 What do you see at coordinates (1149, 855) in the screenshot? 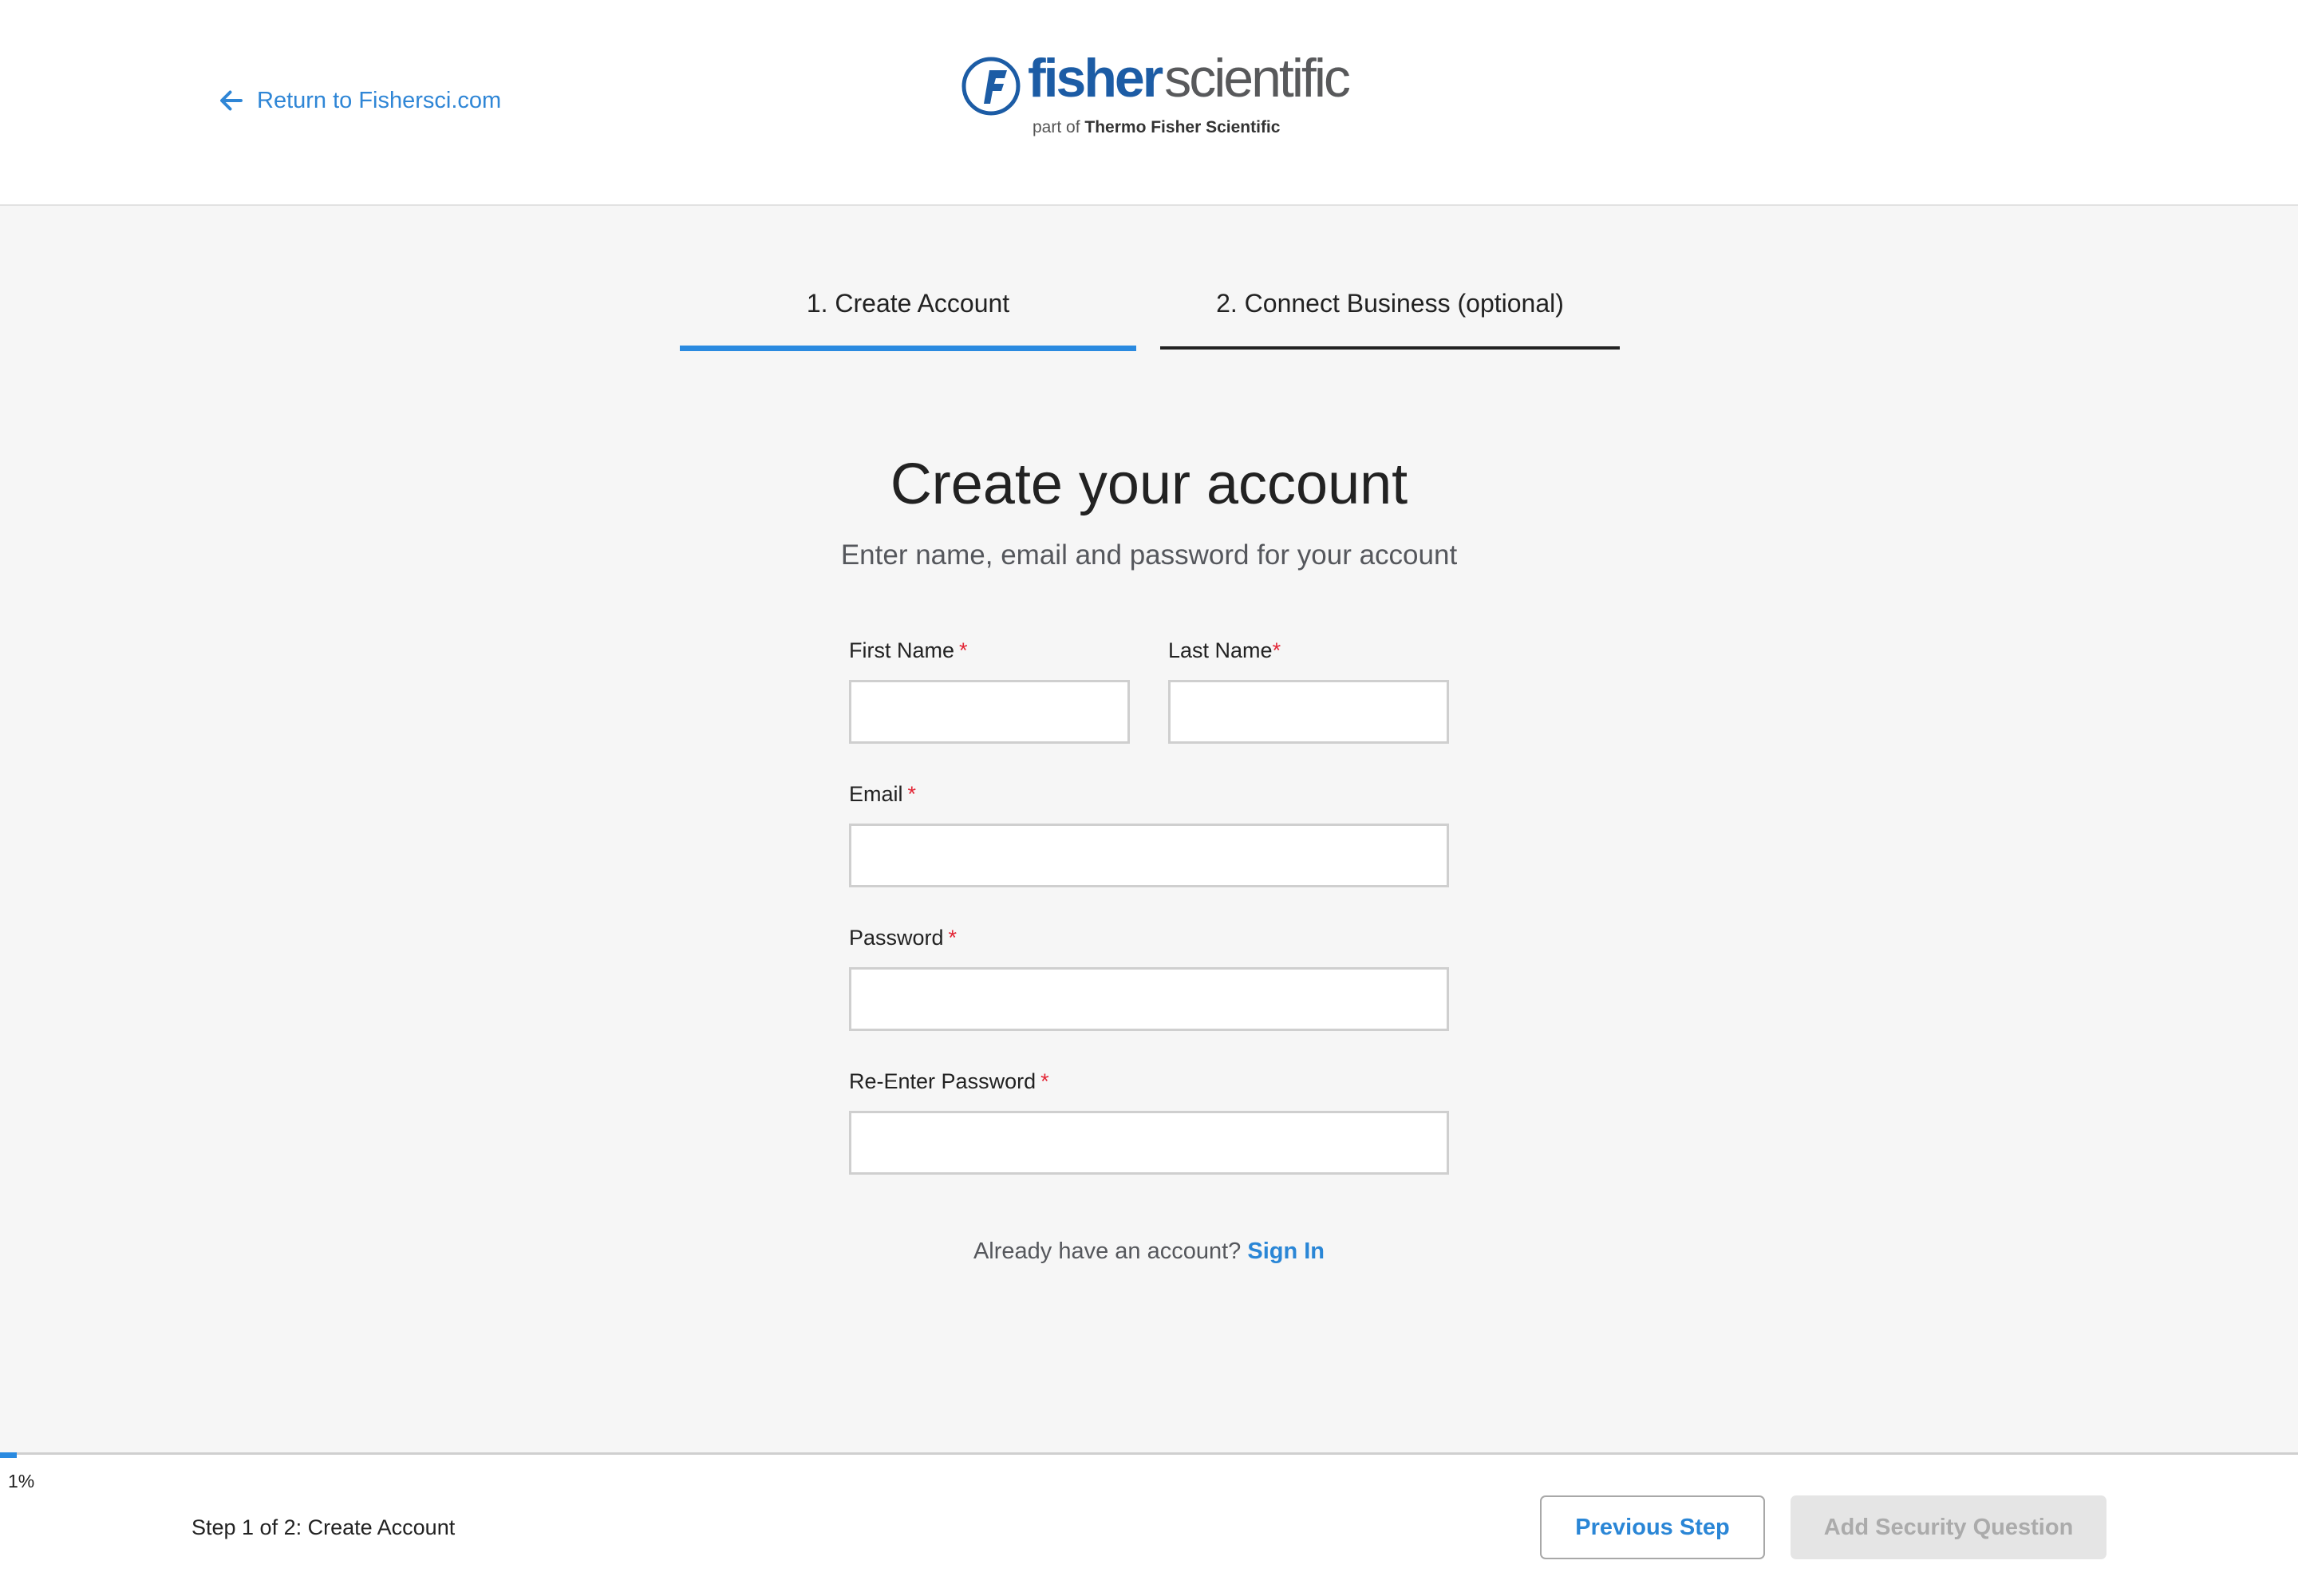
I see `email-input` at bounding box center [1149, 855].